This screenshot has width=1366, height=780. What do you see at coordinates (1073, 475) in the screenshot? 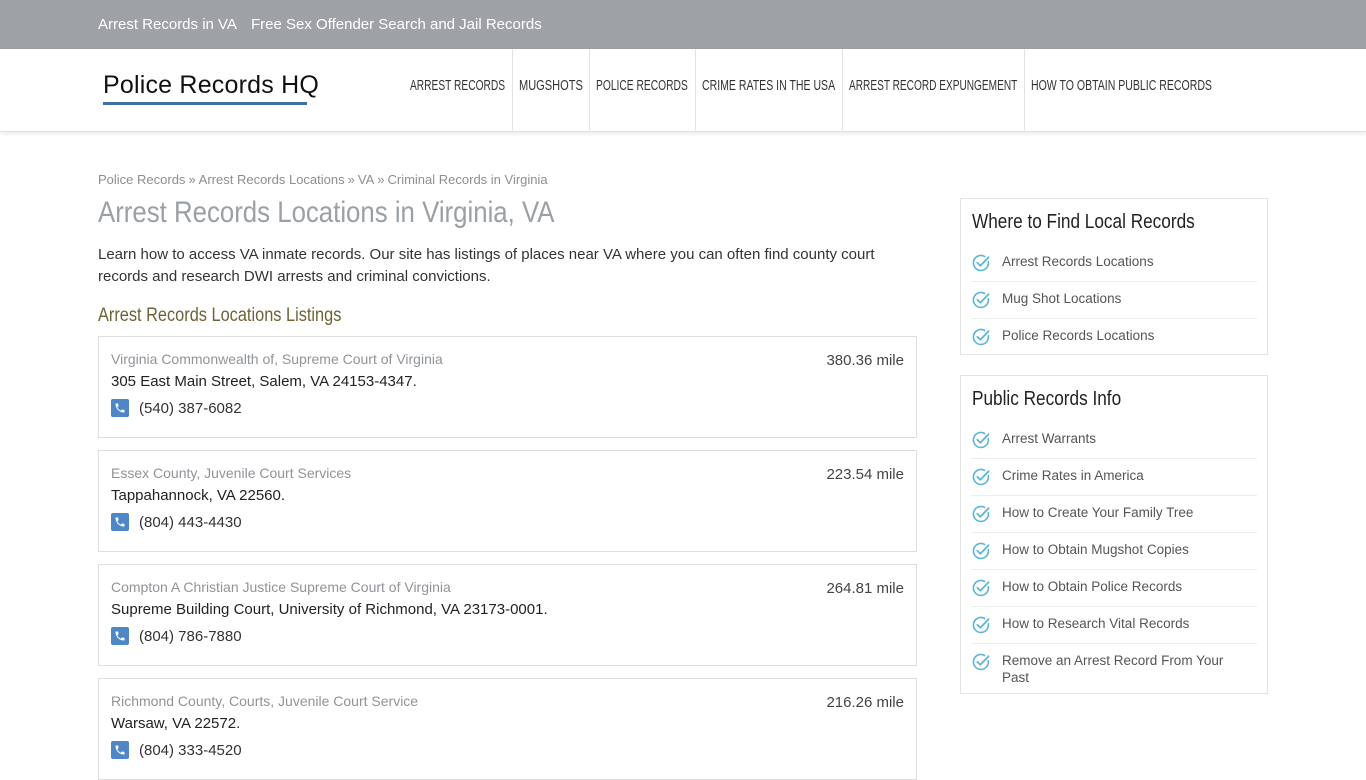
I see `sidebar-item-label: Crime Rates in America` at bounding box center [1073, 475].